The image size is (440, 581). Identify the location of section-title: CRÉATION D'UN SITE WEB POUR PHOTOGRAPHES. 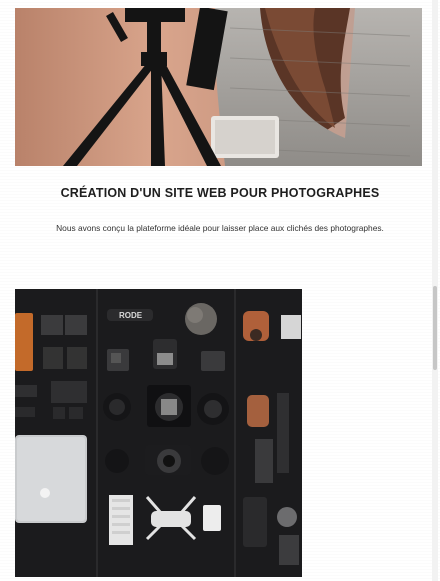
(220, 193).